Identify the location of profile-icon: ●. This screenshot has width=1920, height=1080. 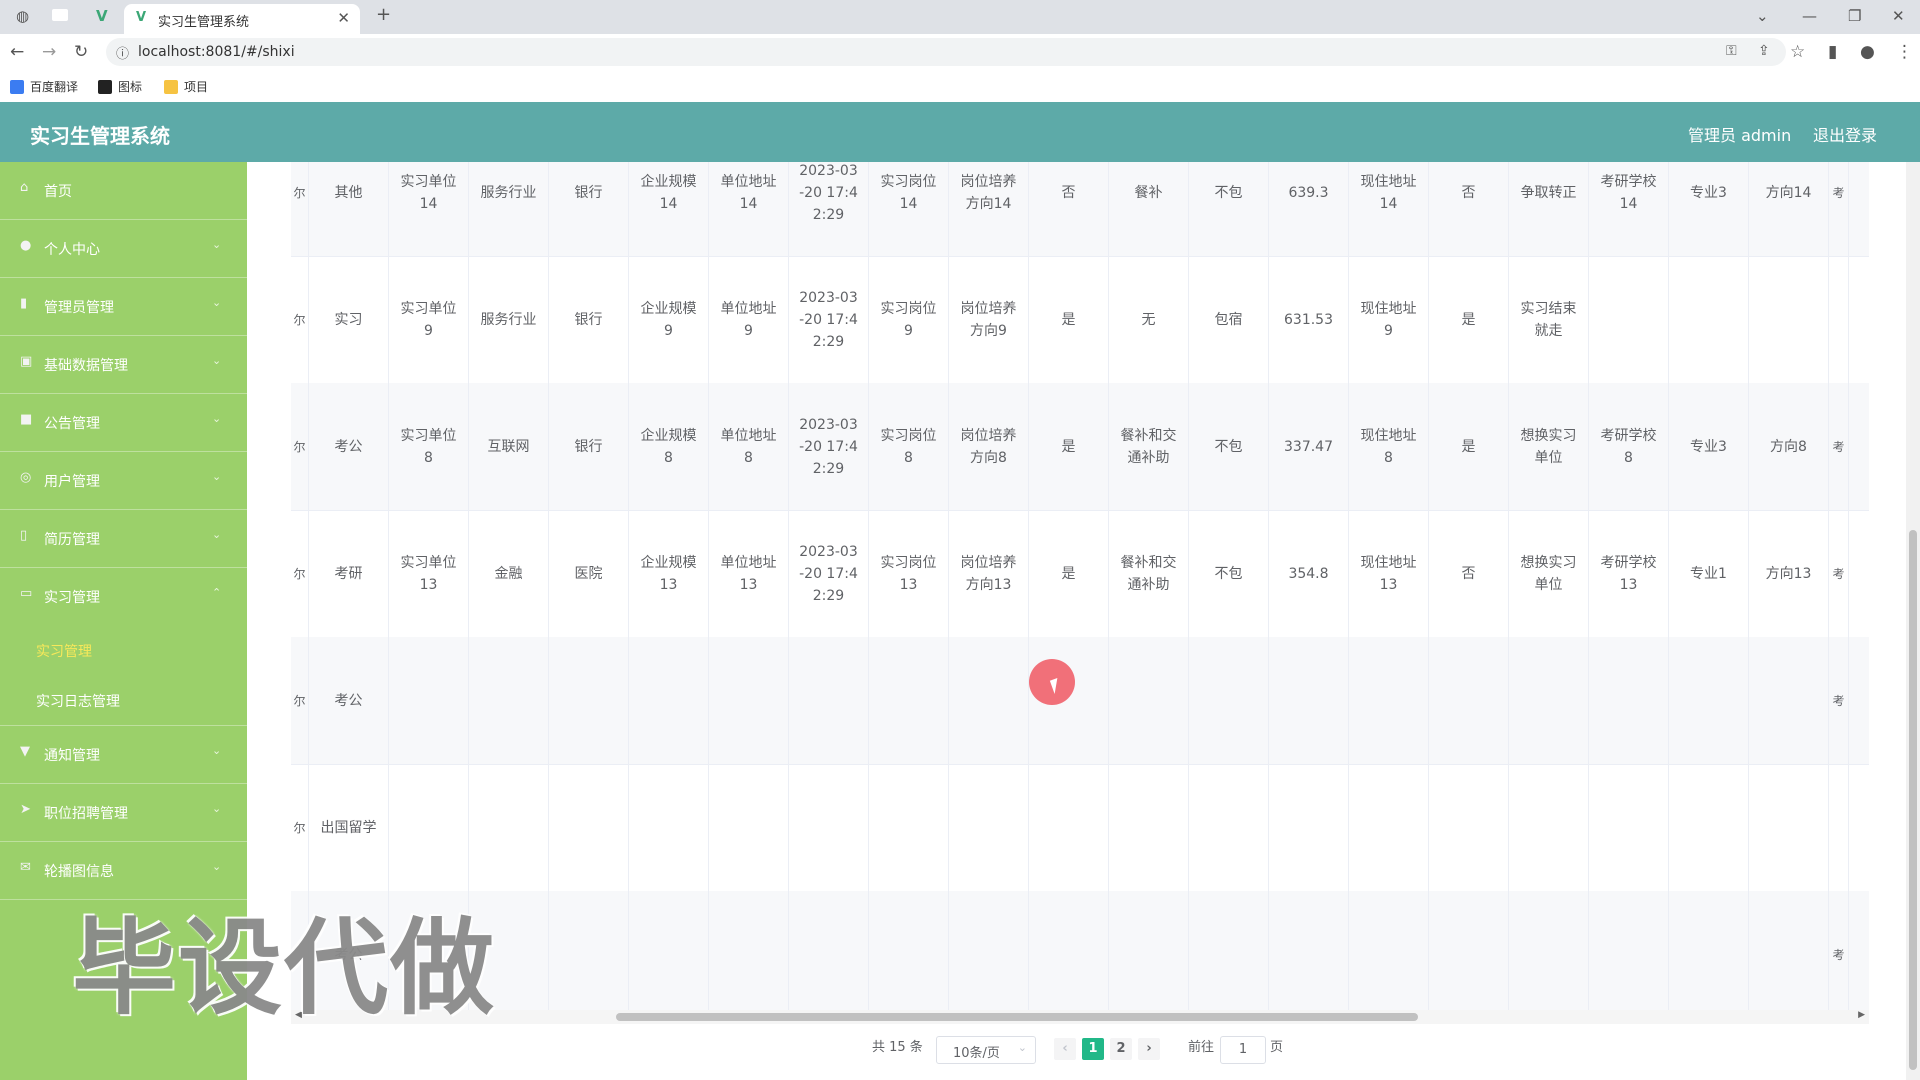
(1867, 52).